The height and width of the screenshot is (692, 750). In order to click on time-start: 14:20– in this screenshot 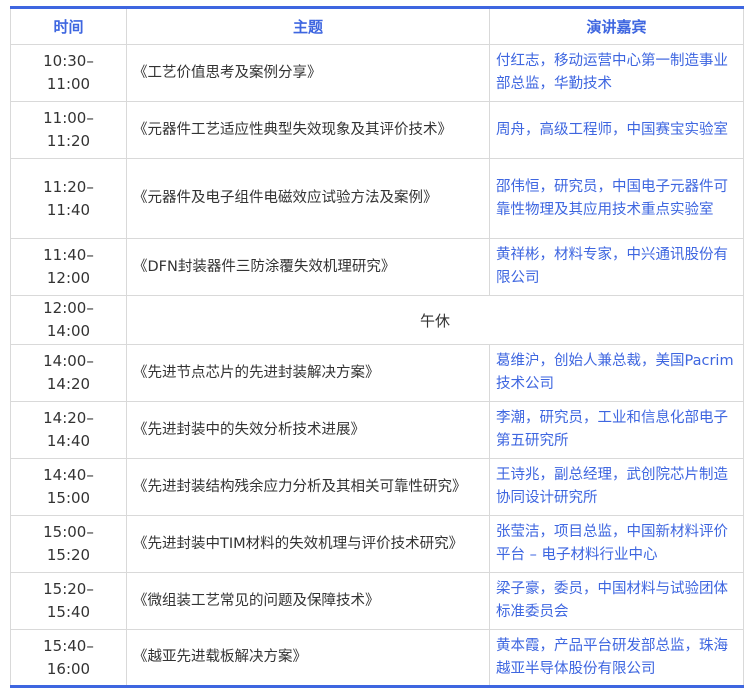, I will do `click(68, 418)`.